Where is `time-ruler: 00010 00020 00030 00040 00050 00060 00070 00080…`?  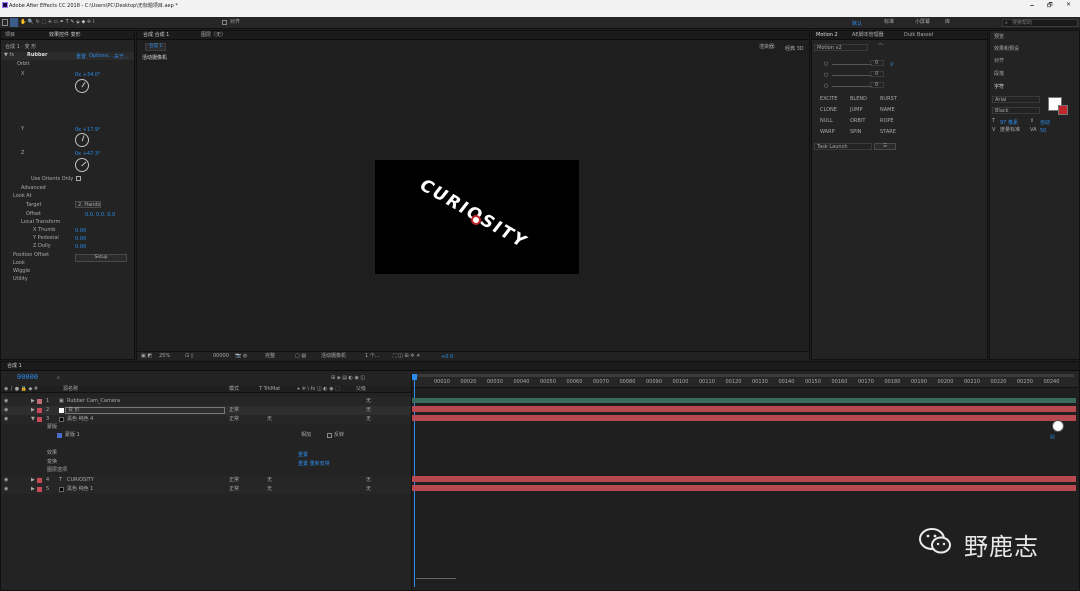
time-ruler: 00010 00020 00030 00040 00050 00060 00070 00080… is located at coordinates (745, 381).